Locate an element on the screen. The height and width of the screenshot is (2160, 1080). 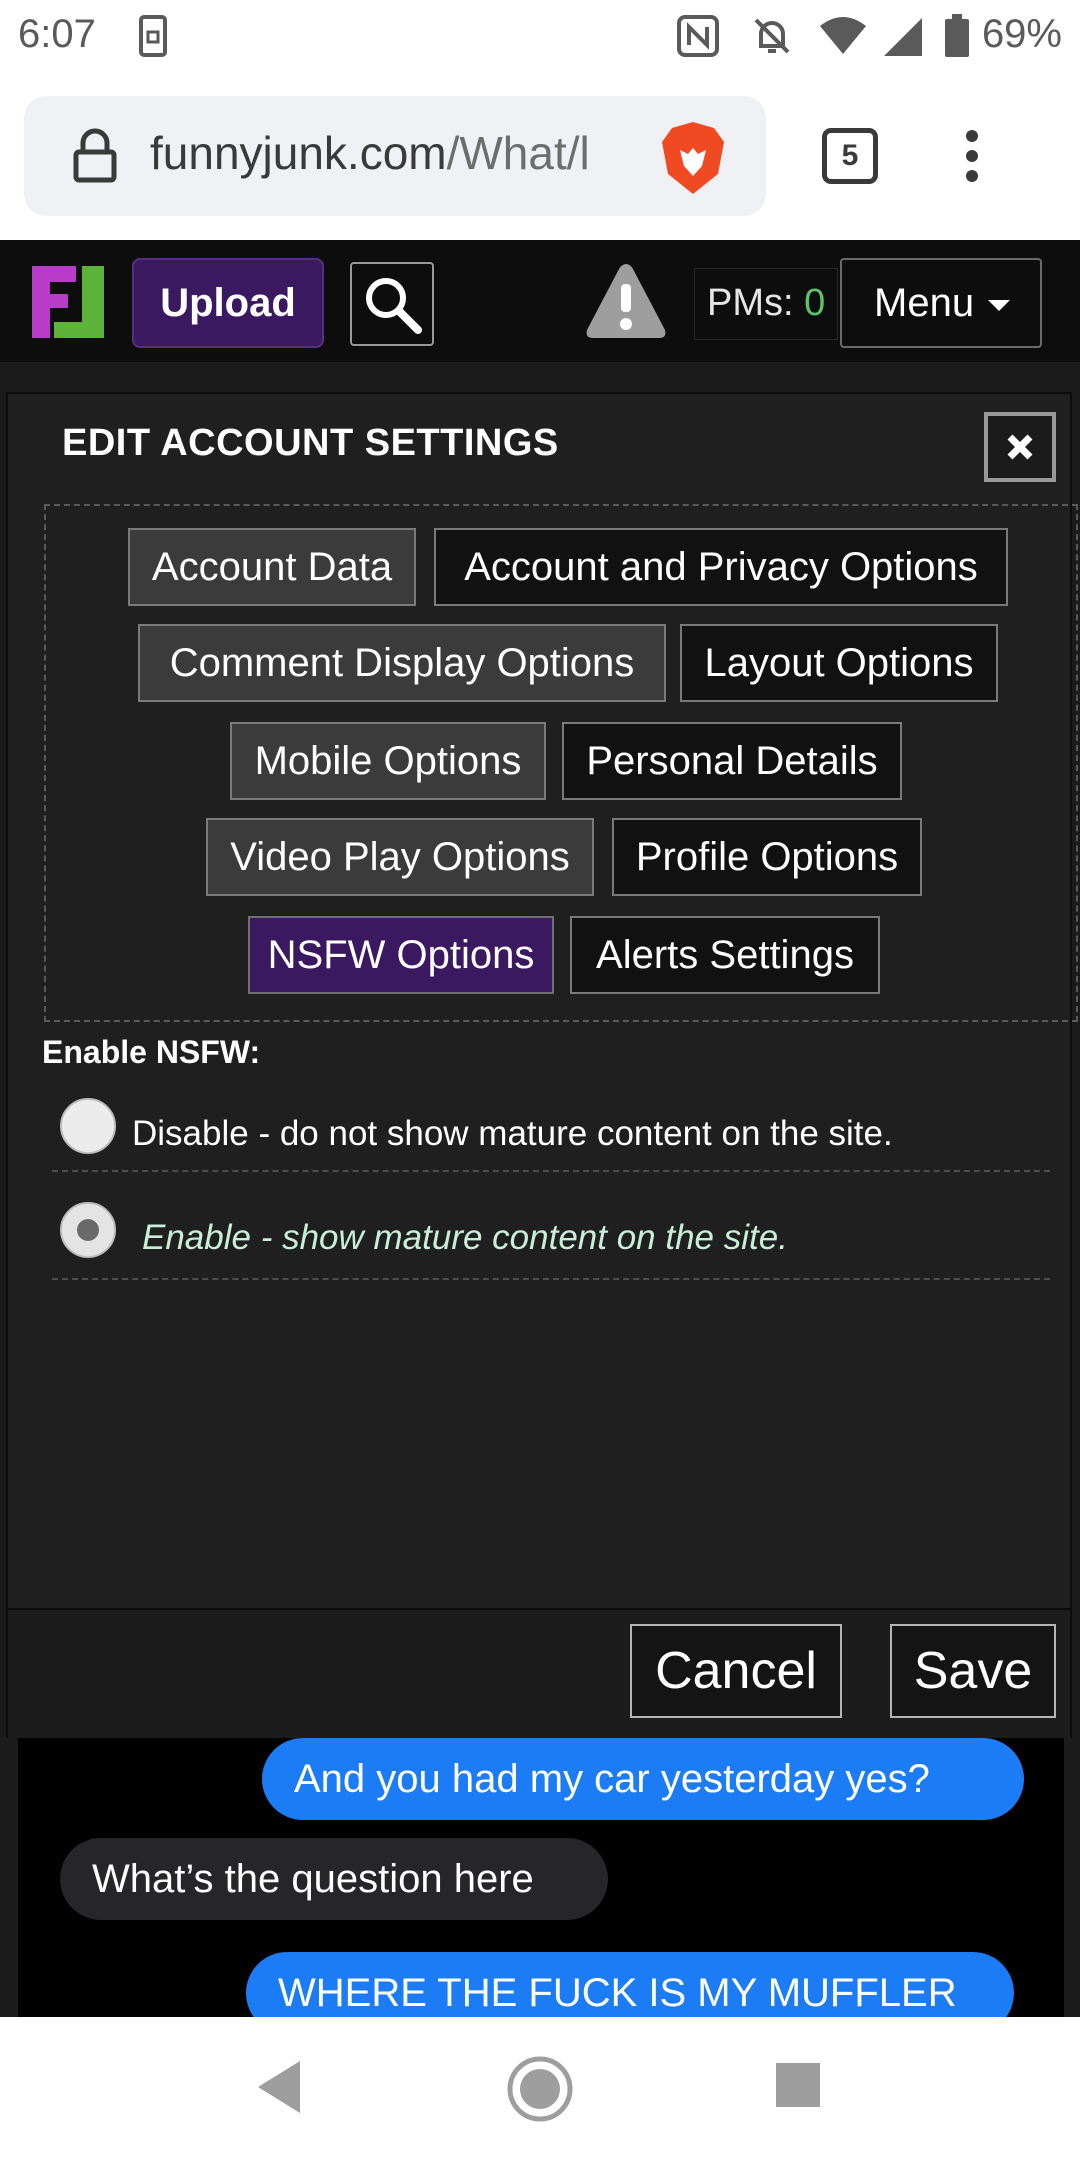
pms-count: 0 is located at coordinates (815, 303).